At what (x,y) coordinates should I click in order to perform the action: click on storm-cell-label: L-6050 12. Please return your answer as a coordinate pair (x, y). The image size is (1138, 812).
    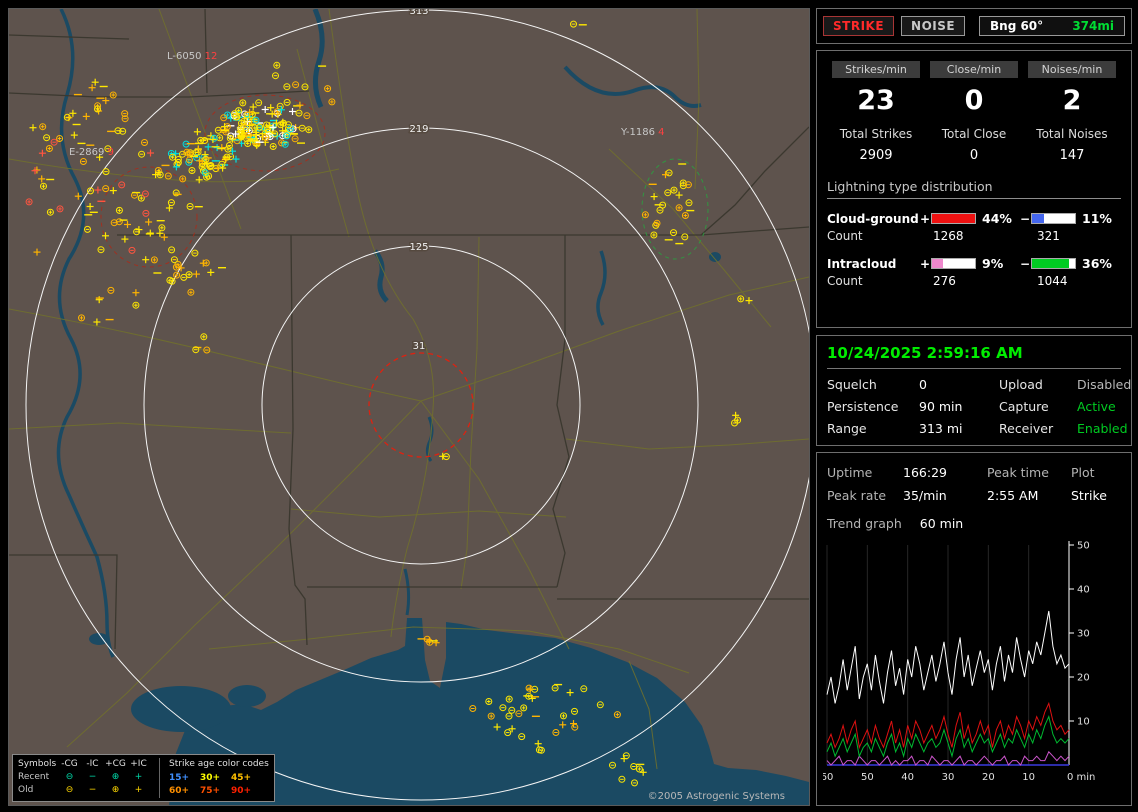
    Looking at the image, I should click on (192, 56).